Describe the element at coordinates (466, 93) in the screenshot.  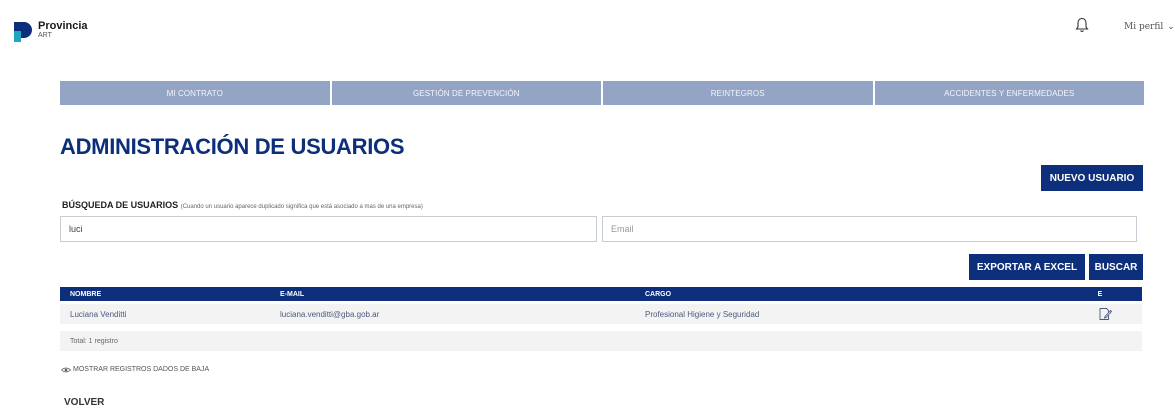
I see `nav-item-gestion-prevencion: GESTIÓN DE PREVENCIÓN` at that location.